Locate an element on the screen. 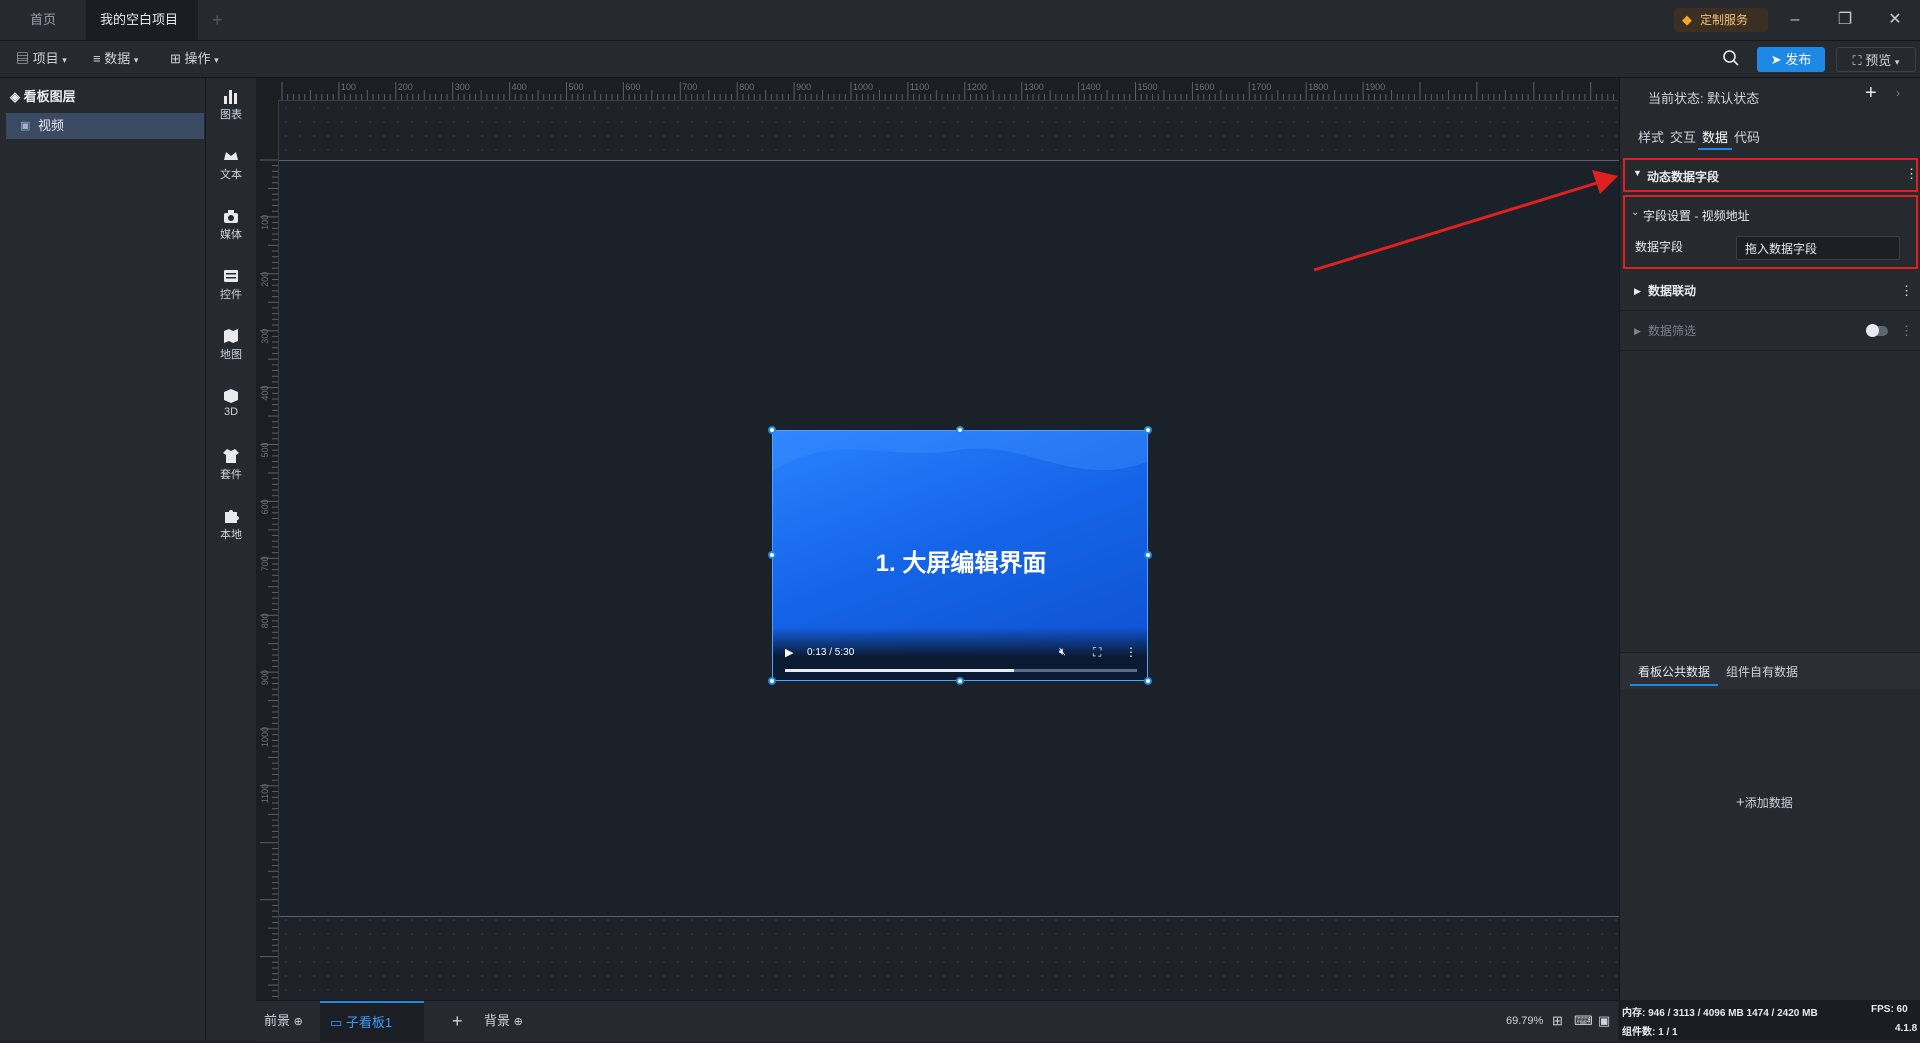 This screenshot has width=1920, height=1043. keyboard-icon: ⌨ is located at coordinates (1583, 1021).